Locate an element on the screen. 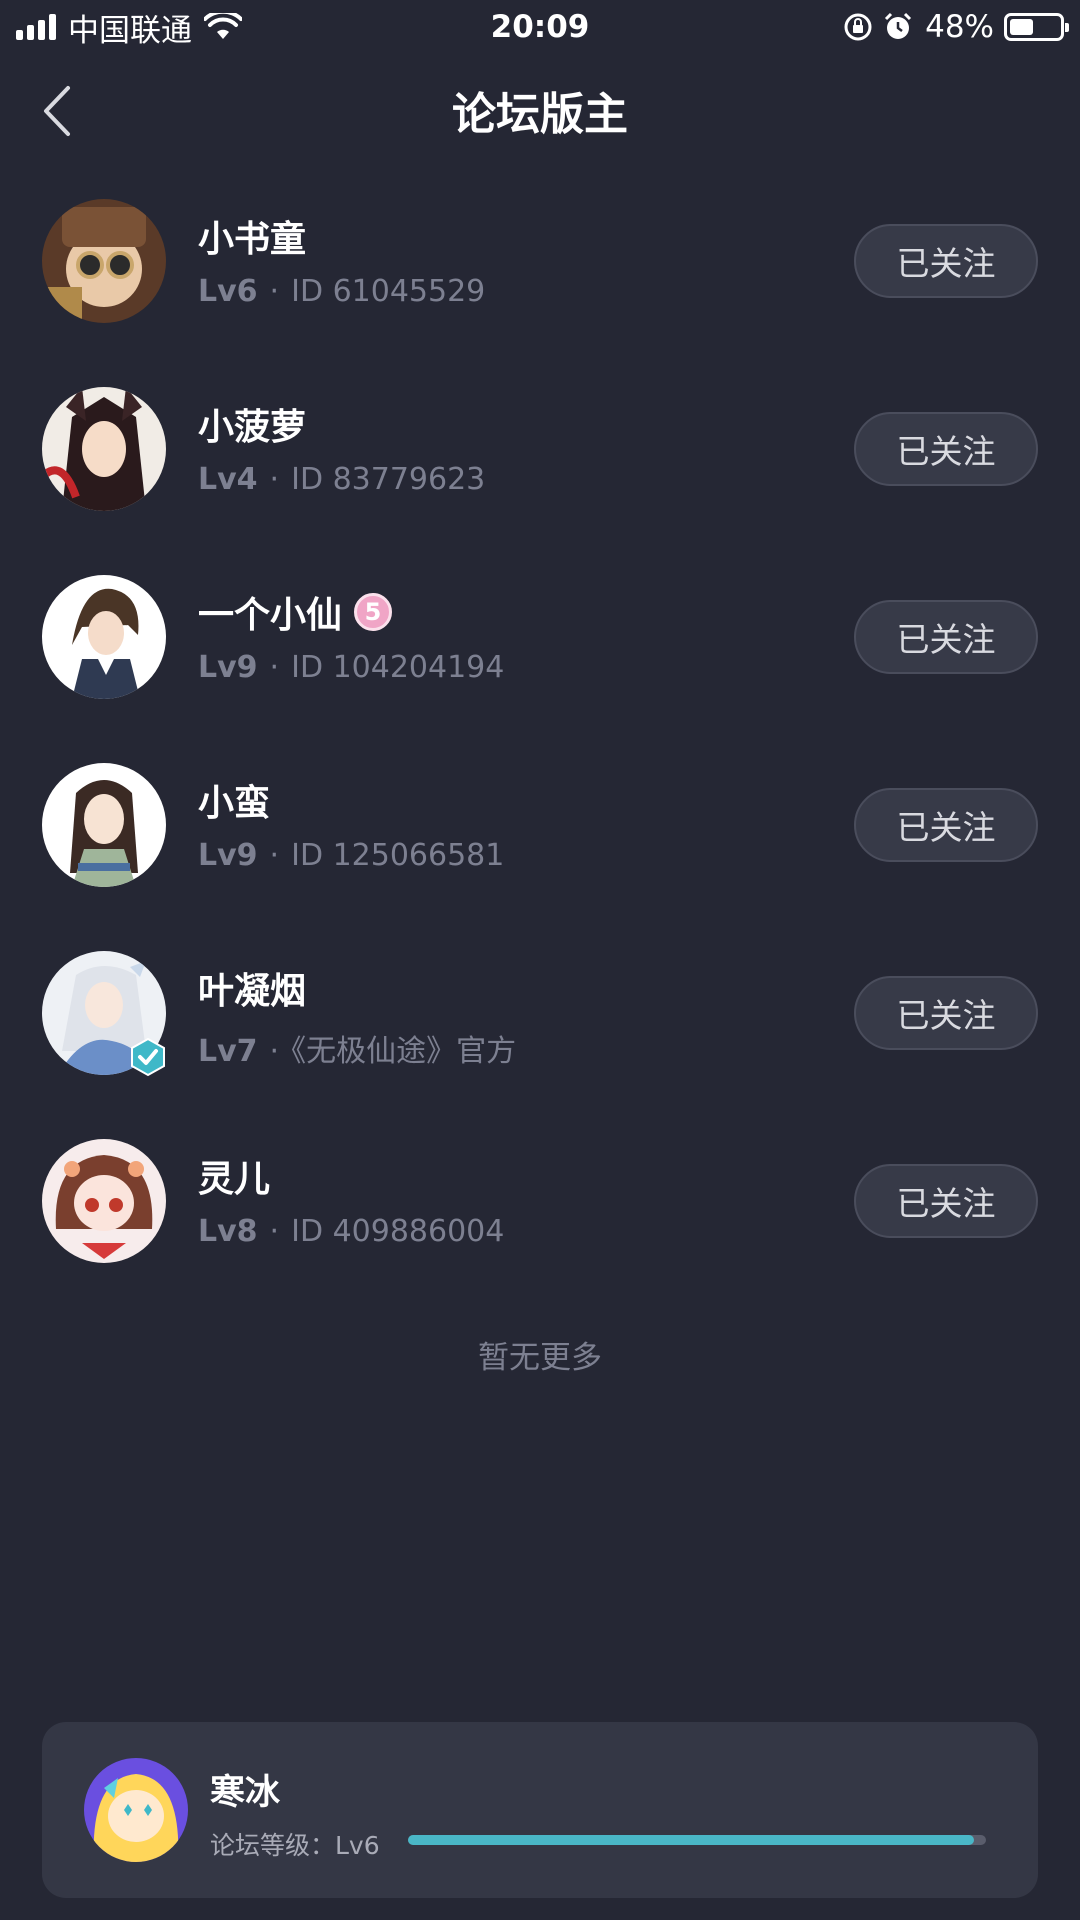 The image size is (1080, 1920). moderator-meta: Lv4 · ID 83779623 is located at coordinates (342, 479).